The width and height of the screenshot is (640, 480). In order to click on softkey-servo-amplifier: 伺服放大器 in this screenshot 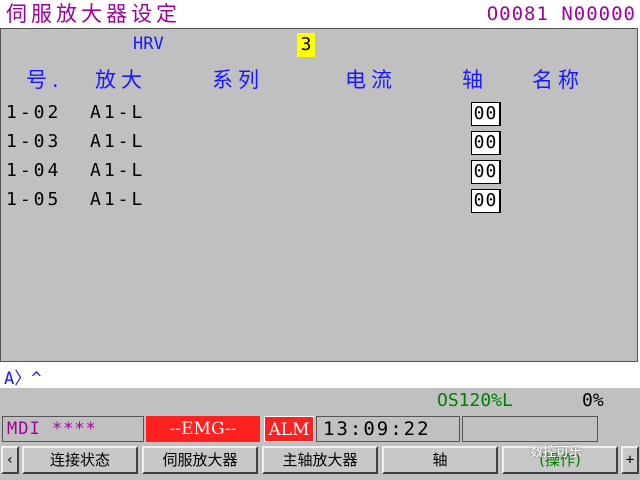, I will do `click(200, 460)`.